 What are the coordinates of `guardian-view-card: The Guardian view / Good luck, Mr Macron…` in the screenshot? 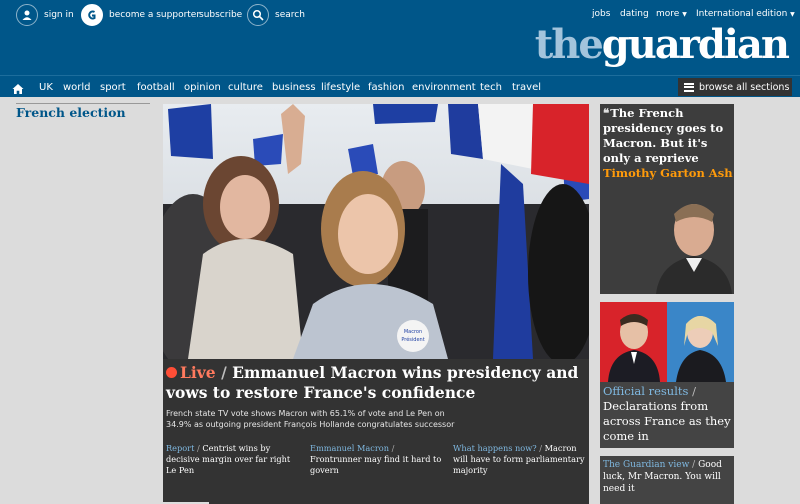 It's located at (667, 480).